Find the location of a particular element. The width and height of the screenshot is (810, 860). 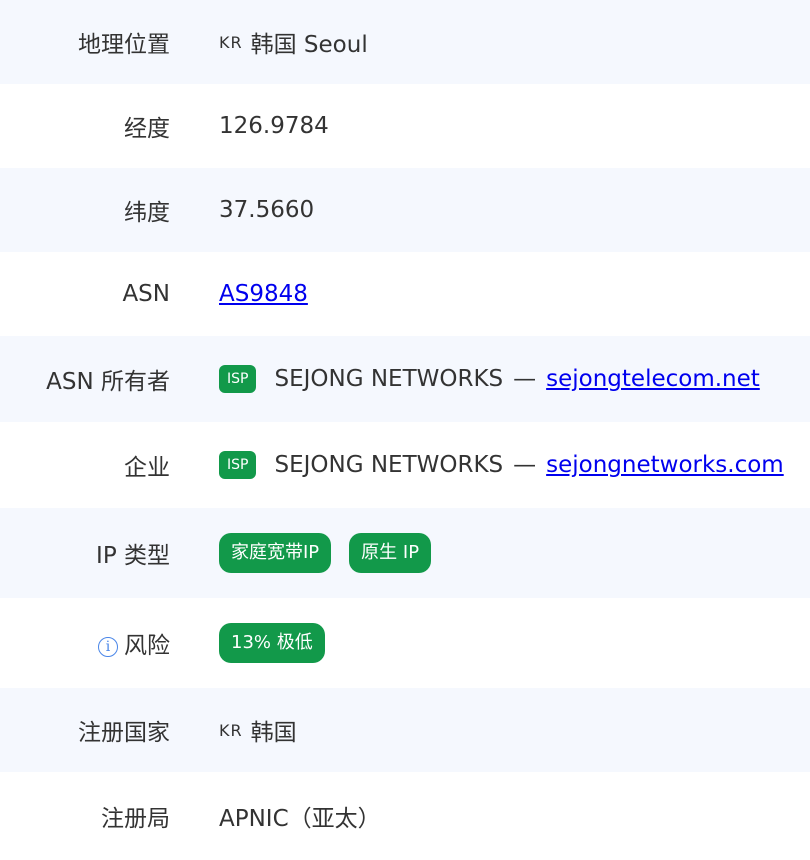

row-longitude: 经度 126.9784 is located at coordinates (405, 126).